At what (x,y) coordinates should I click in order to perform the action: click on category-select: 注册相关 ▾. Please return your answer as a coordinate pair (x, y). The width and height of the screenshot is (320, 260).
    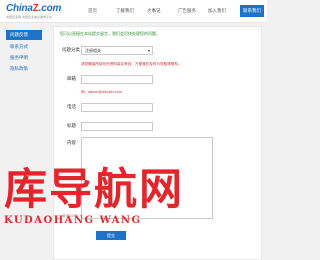
    Looking at the image, I should click on (117, 50).